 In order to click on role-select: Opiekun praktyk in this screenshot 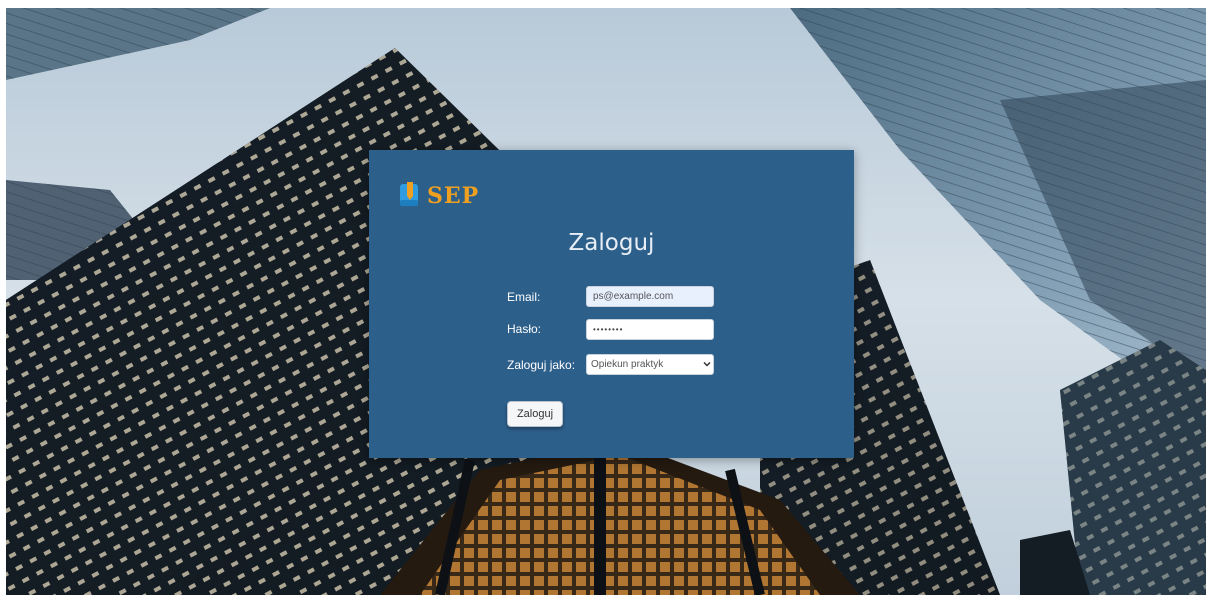, I will do `click(650, 364)`.